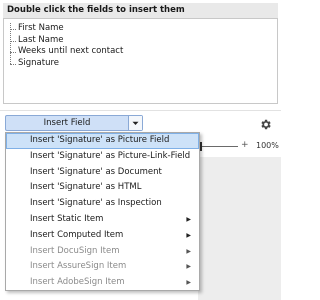 The image size is (320, 300). Describe the element at coordinates (135, 123) in the screenshot. I see `chevron-down-icon` at that location.